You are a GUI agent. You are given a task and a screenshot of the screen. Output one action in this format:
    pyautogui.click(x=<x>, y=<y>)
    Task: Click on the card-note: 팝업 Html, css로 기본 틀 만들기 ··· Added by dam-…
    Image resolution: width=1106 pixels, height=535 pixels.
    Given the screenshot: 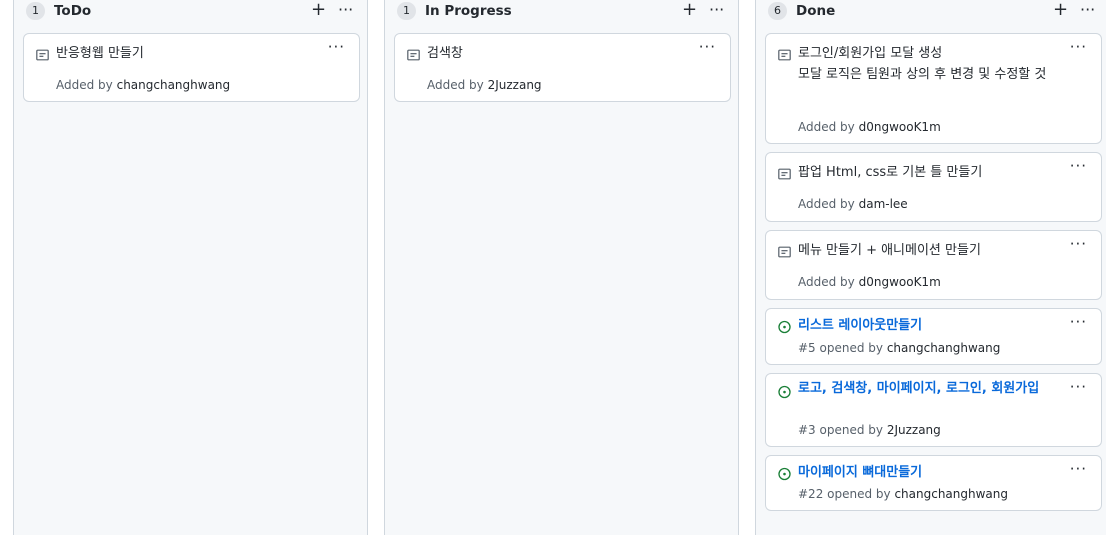 What is the action you would take?
    pyautogui.click(x=933, y=187)
    